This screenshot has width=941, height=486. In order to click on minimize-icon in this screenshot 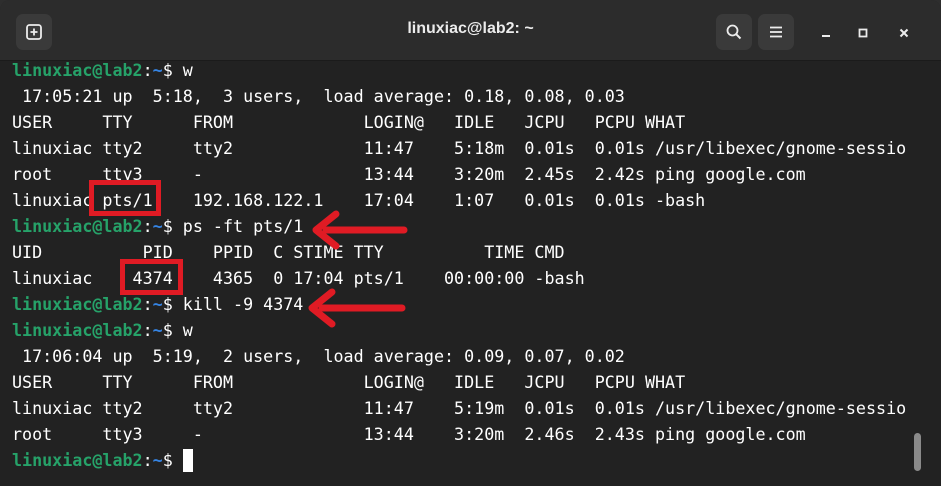, I will do `click(826, 36)`.